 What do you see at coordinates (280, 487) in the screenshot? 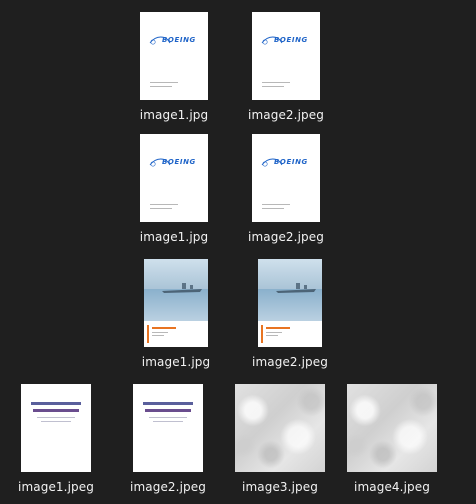
I see `file-name-label: image3.jpeg` at bounding box center [280, 487].